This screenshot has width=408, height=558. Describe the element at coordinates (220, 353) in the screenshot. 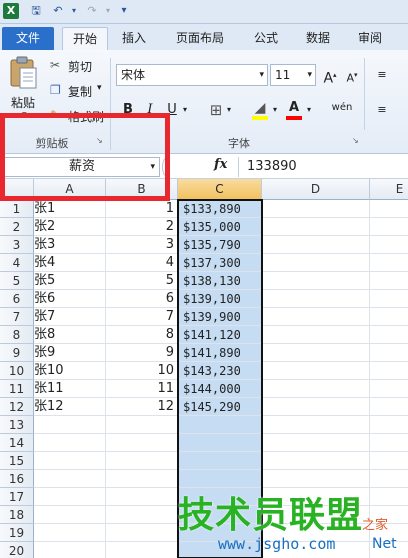

I see `cell-c: $141,890` at that location.